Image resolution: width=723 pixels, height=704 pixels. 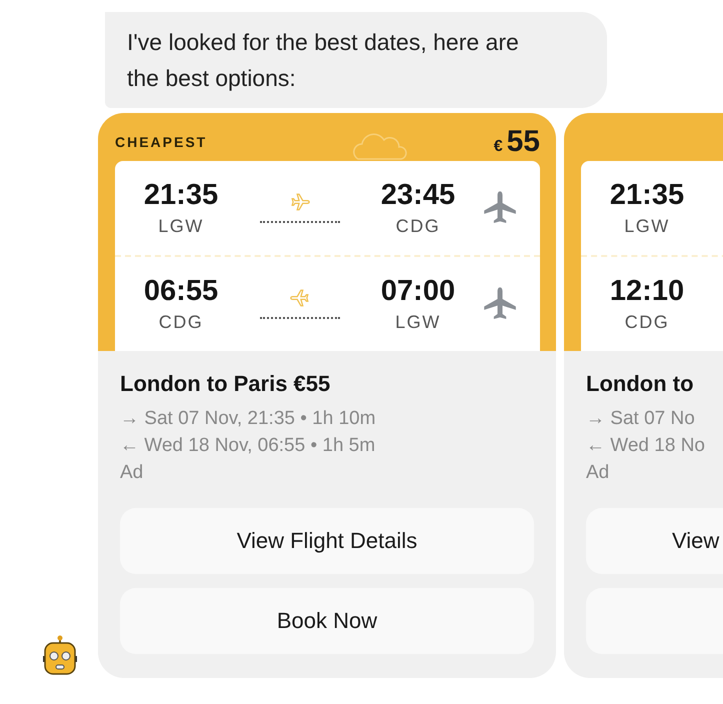 I want to click on robot-icon, so click(x=60, y=656).